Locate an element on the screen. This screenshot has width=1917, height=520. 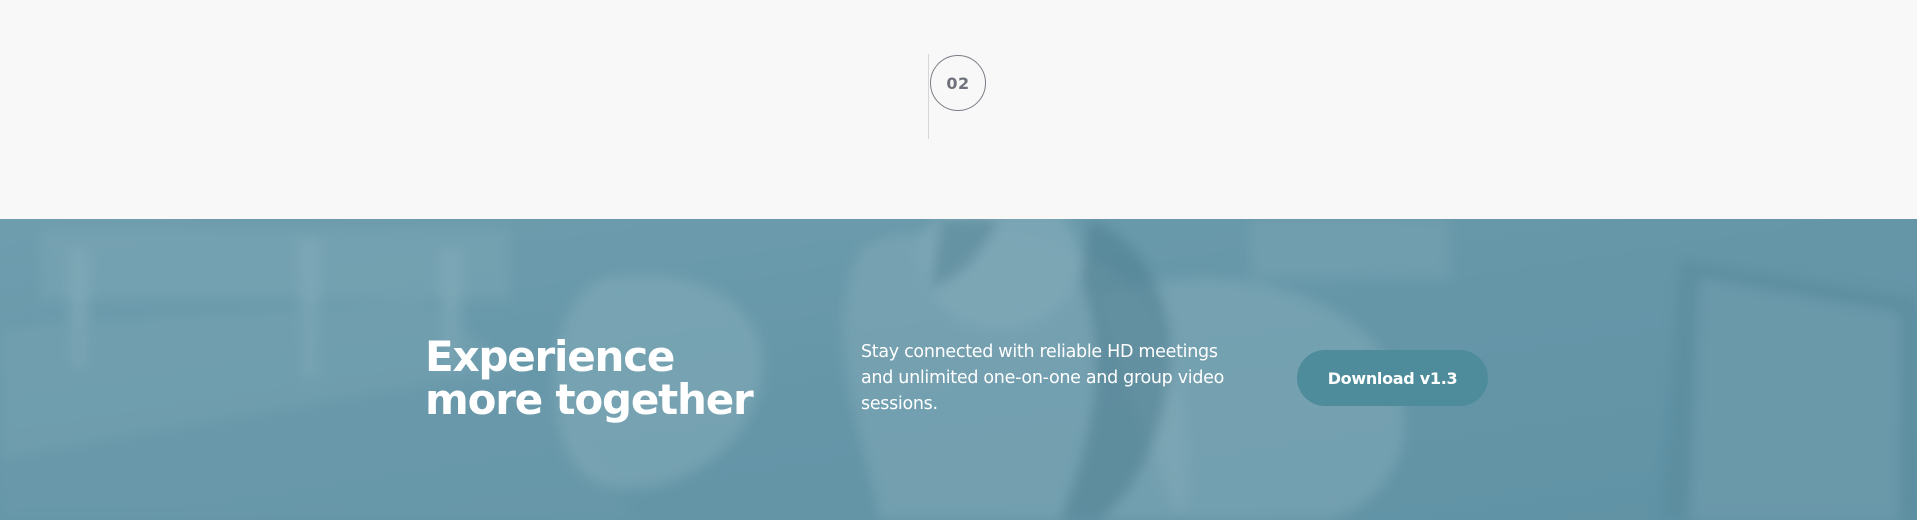
timeline-line is located at coordinates (928, 96).